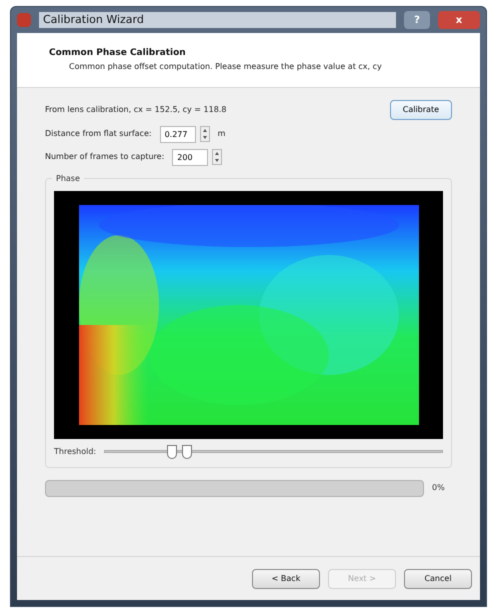 The image size is (493, 613). Describe the element at coordinates (439, 488) in the screenshot. I see `progress-reading: 0%` at that location.